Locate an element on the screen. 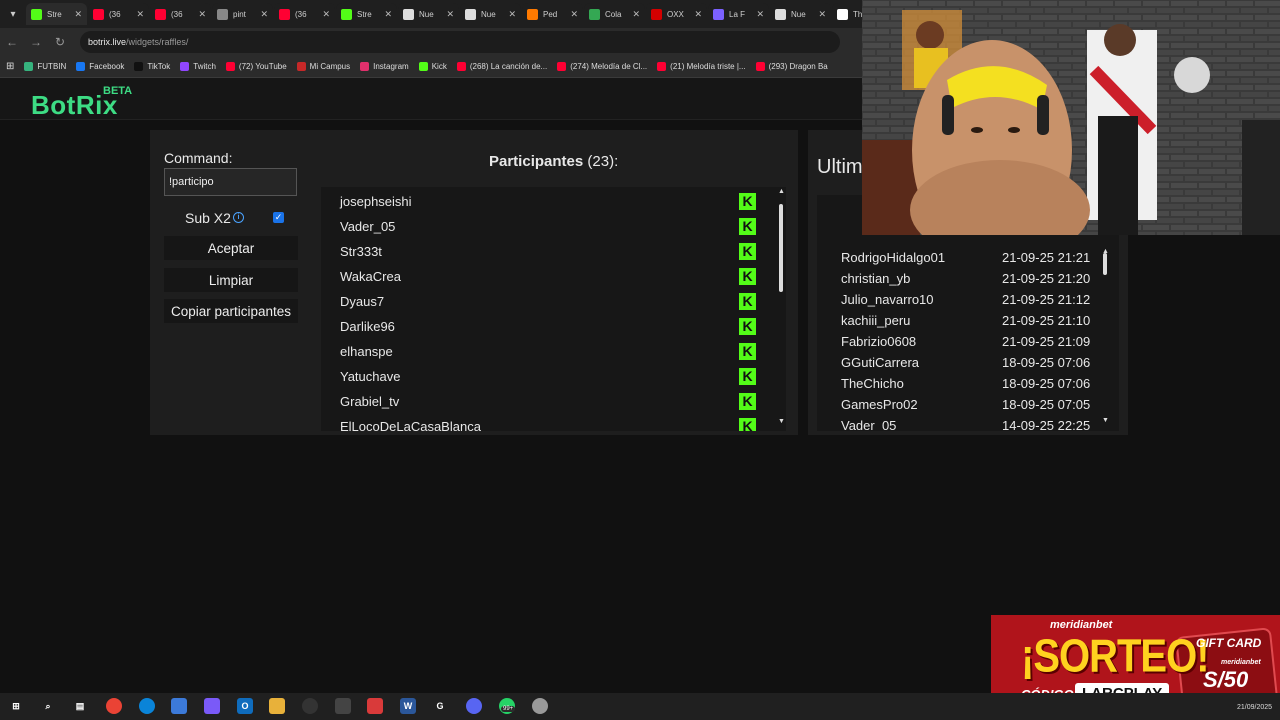 This screenshot has height=720, width=1280. bookmark-item: Twitch is located at coordinates (198, 66).